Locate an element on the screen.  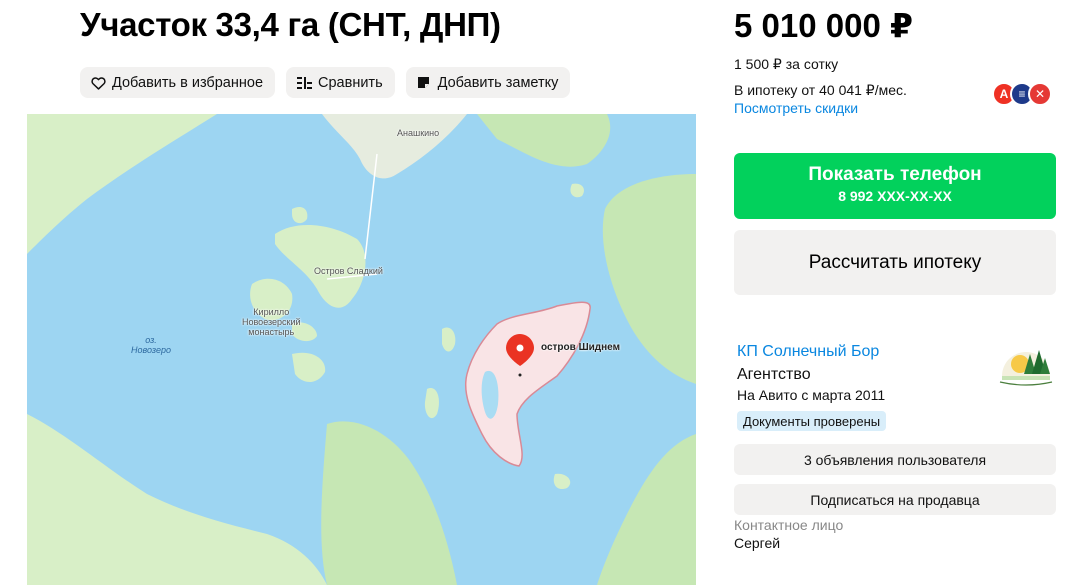
listing-title: Участок 33,4 га (СНТ, ДНП) is located at coordinates (290, 24).